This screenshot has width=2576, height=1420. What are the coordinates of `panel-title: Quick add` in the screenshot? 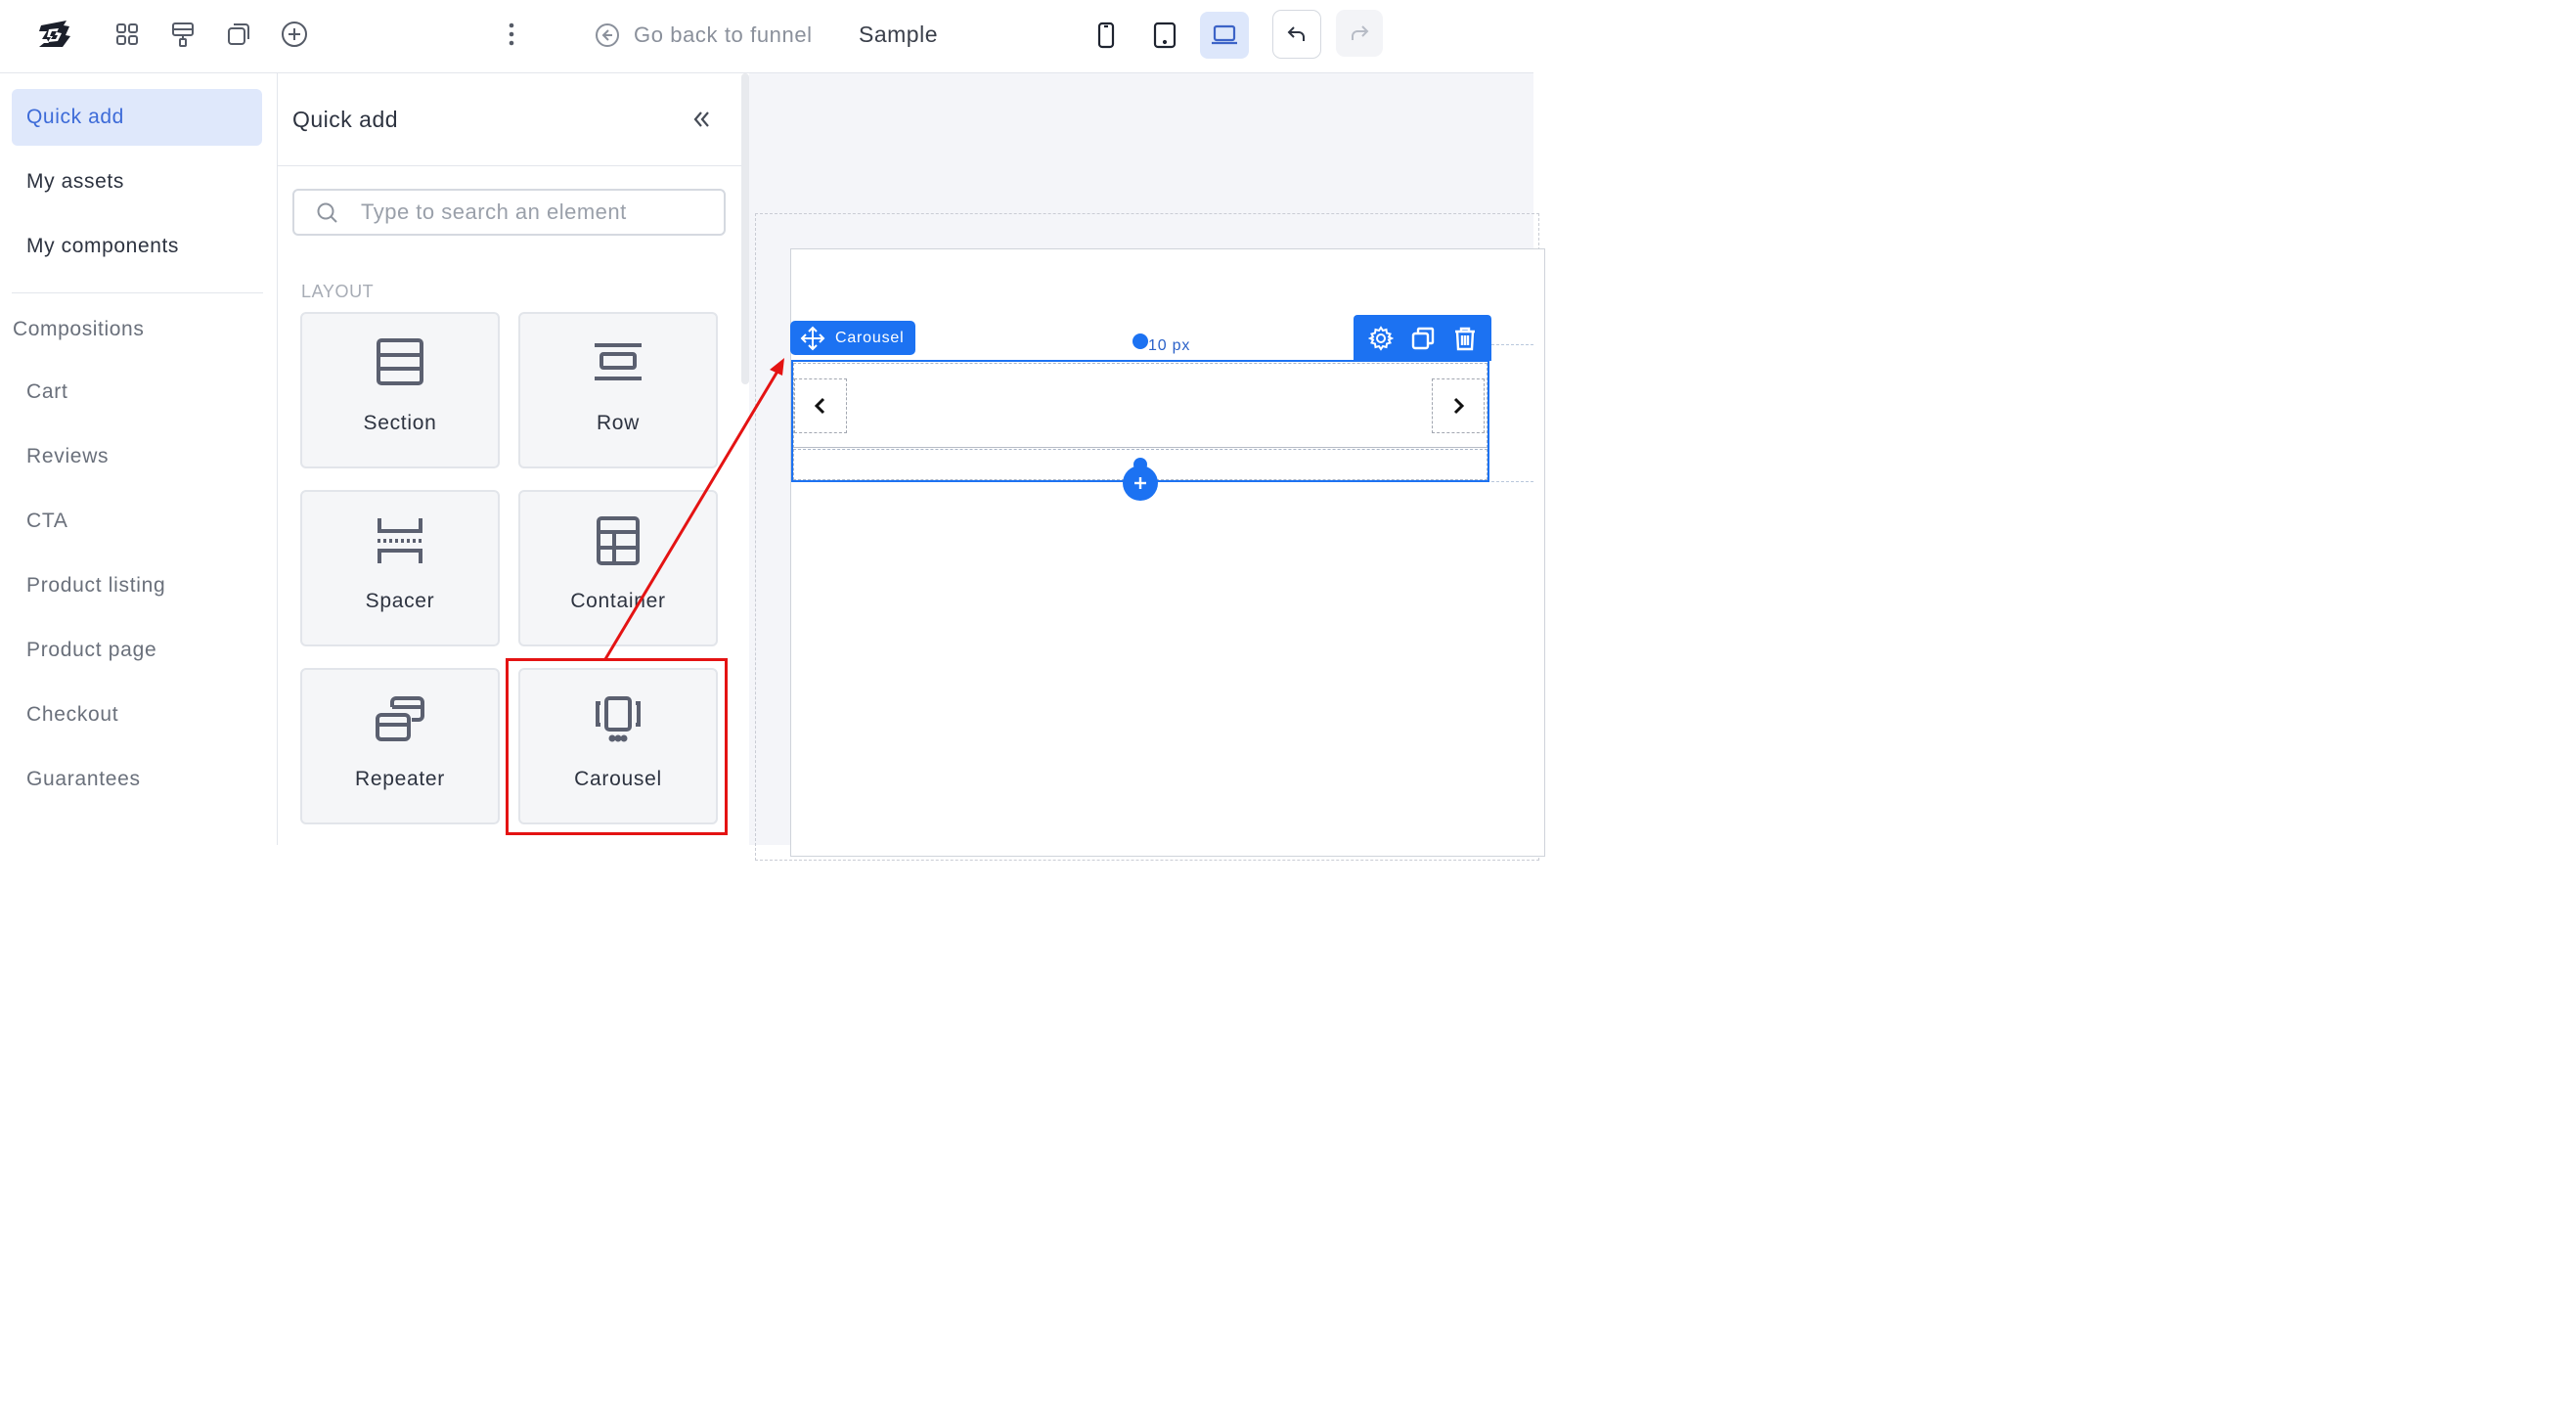 It's located at (345, 119).